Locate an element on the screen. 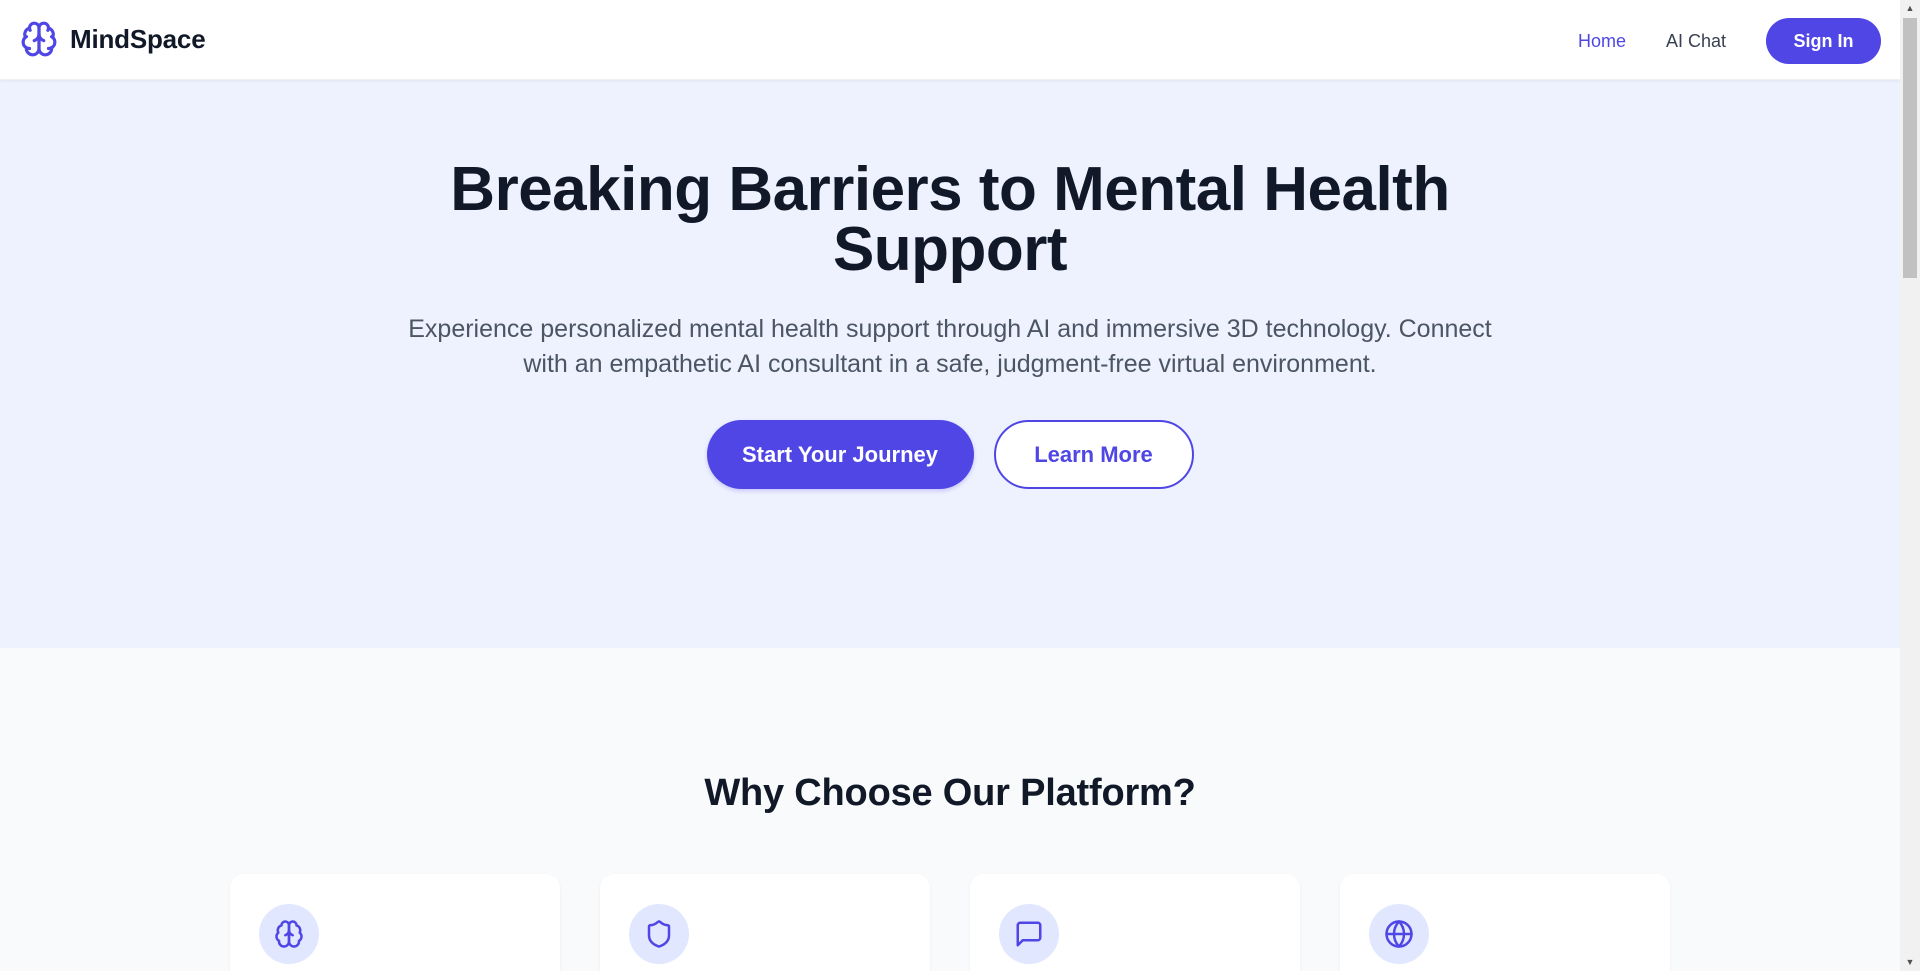 Image resolution: width=1920 pixels, height=971 pixels. message-square-icon is located at coordinates (1029, 934).